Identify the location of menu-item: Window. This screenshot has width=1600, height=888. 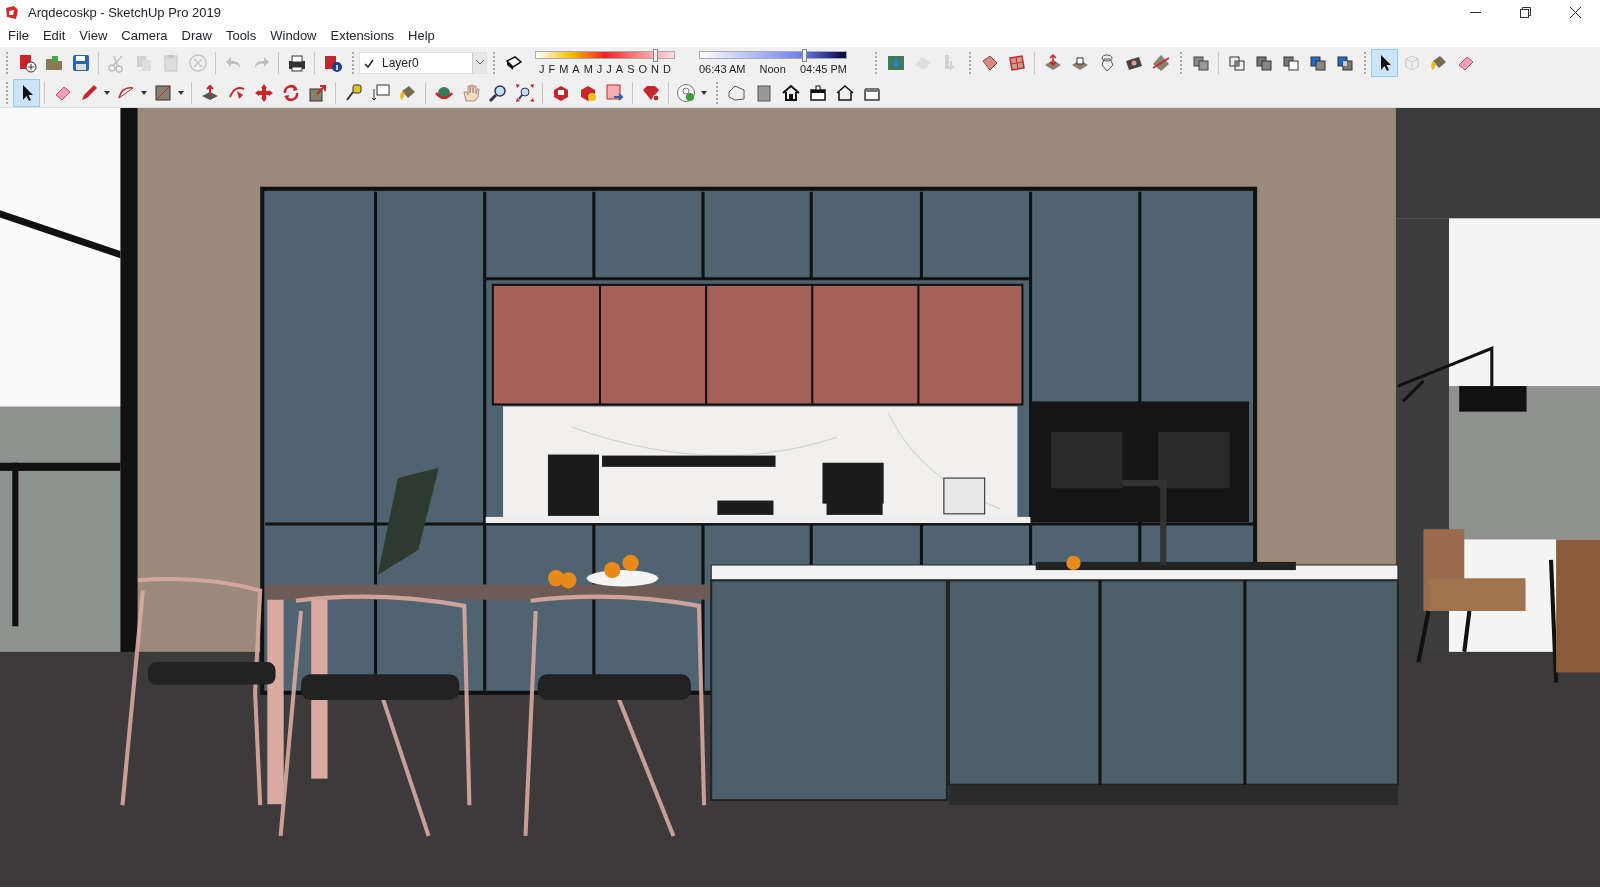
(292, 36).